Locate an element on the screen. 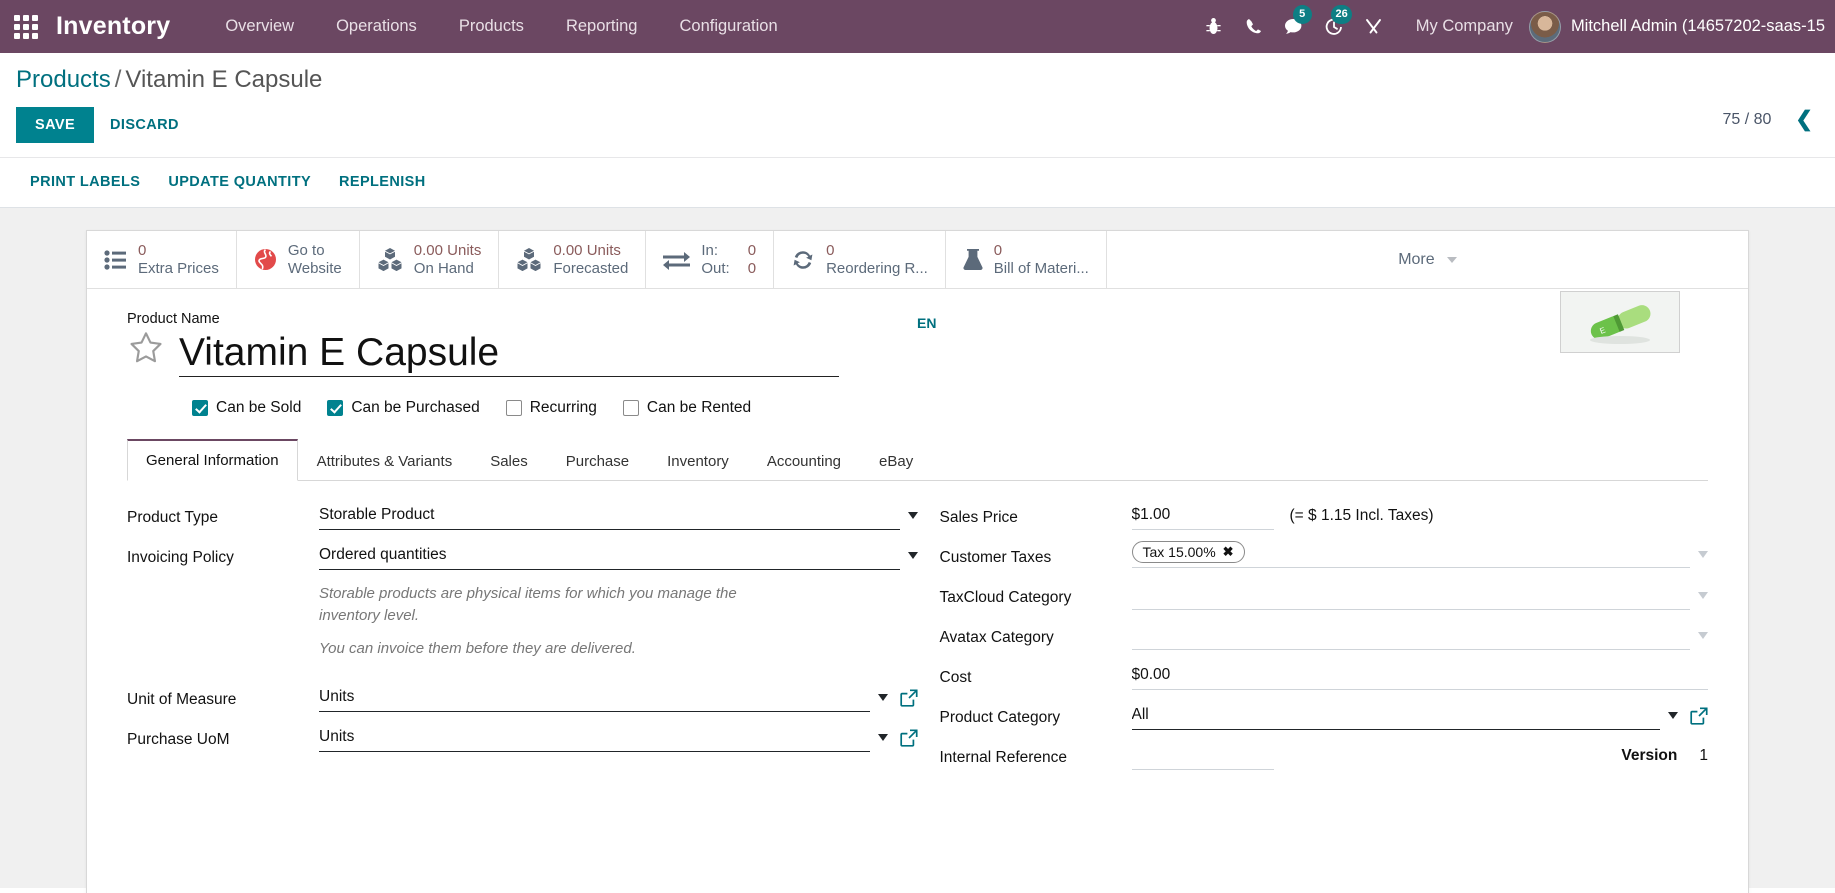 The width and height of the screenshot is (1835, 893). tools-icon is located at coordinates (1374, 26).